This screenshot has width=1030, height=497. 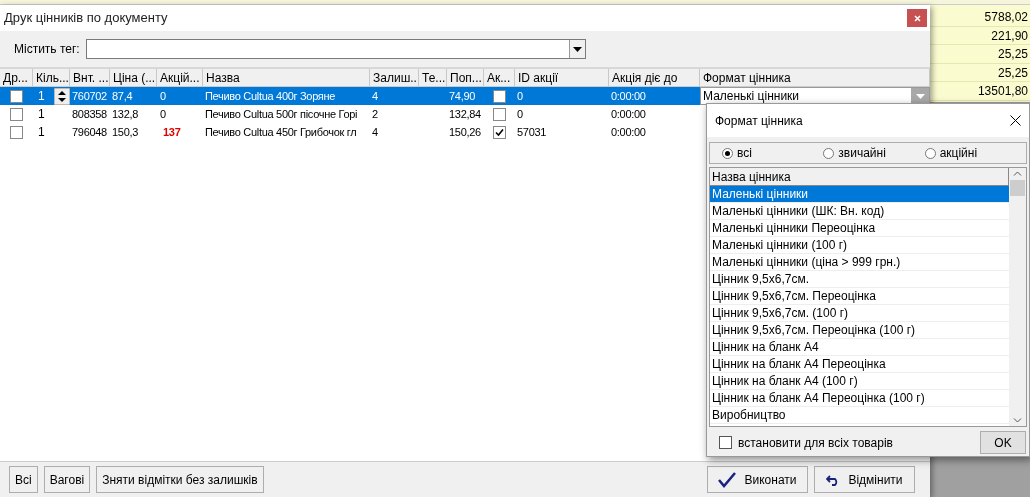 What do you see at coordinates (859, 211) in the screenshot?
I see `list-item: Маленькі цінники (ШК: Вн. код)` at bounding box center [859, 211].